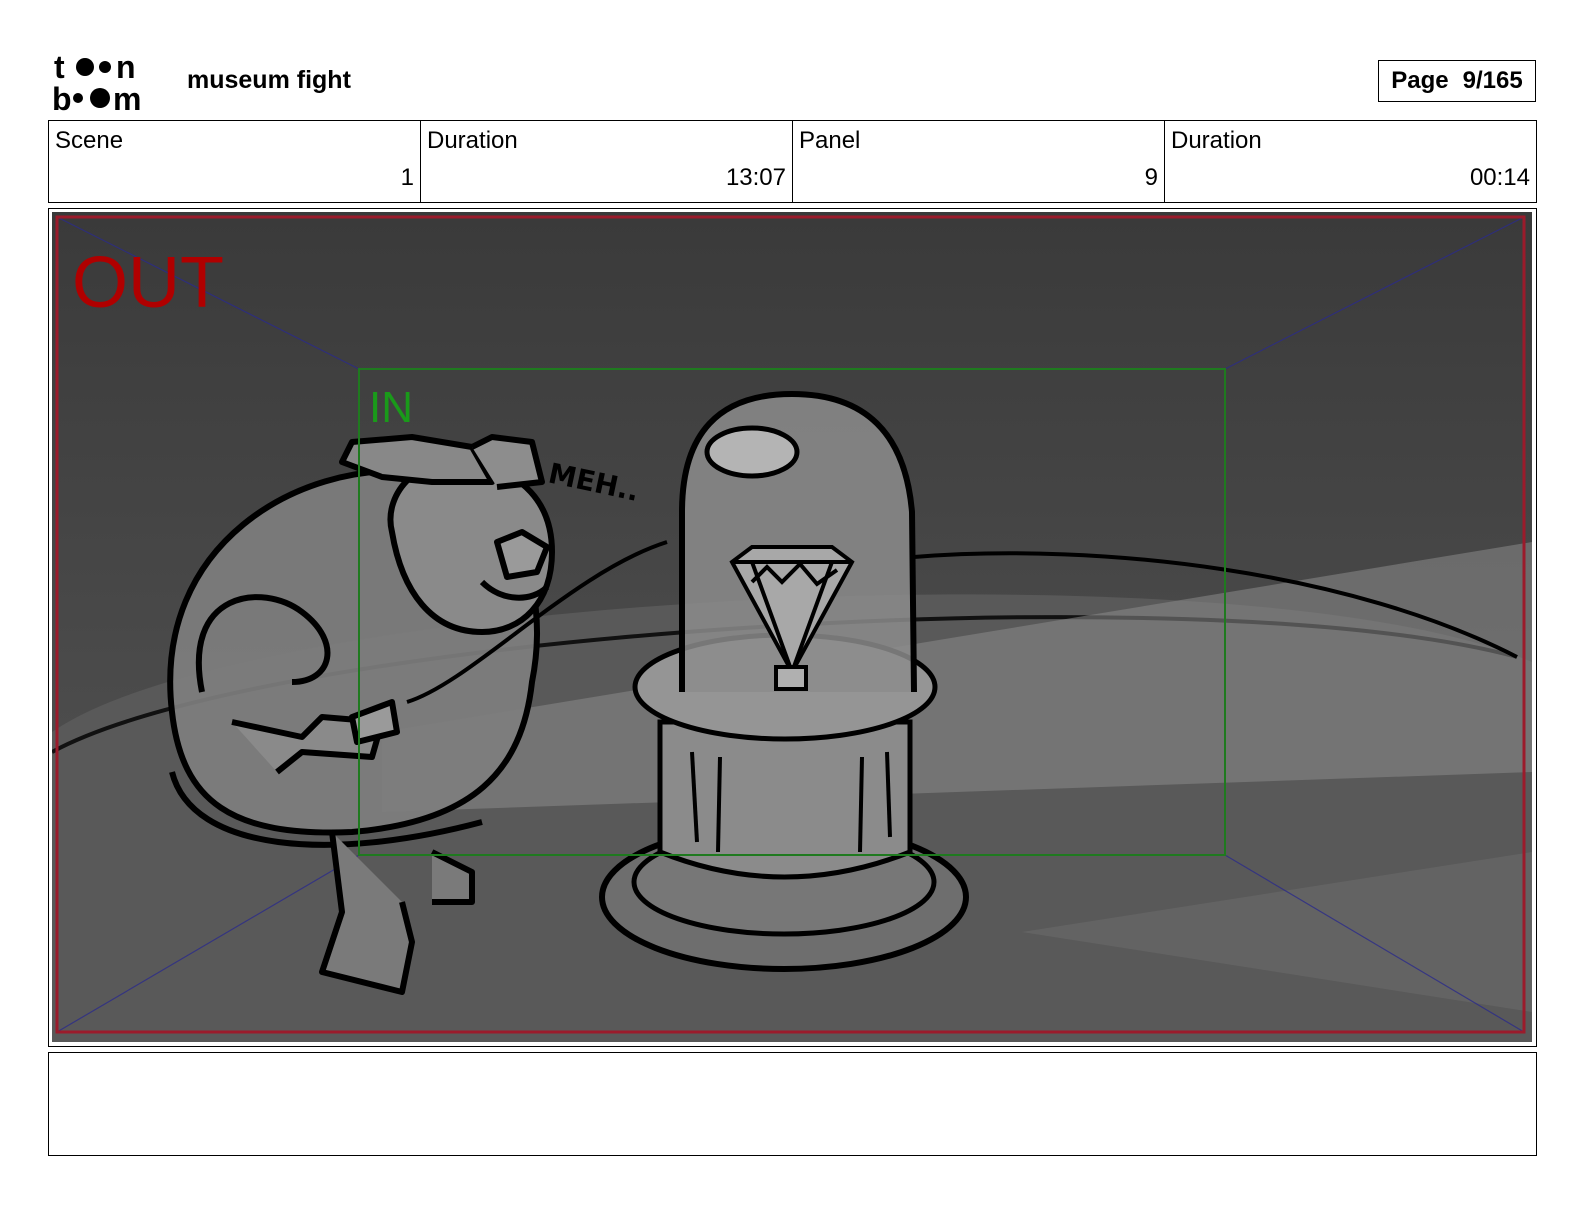  Describe the element at coordinates (792, 1104) in the screenshot. I see `panel-notes-box` at that location.